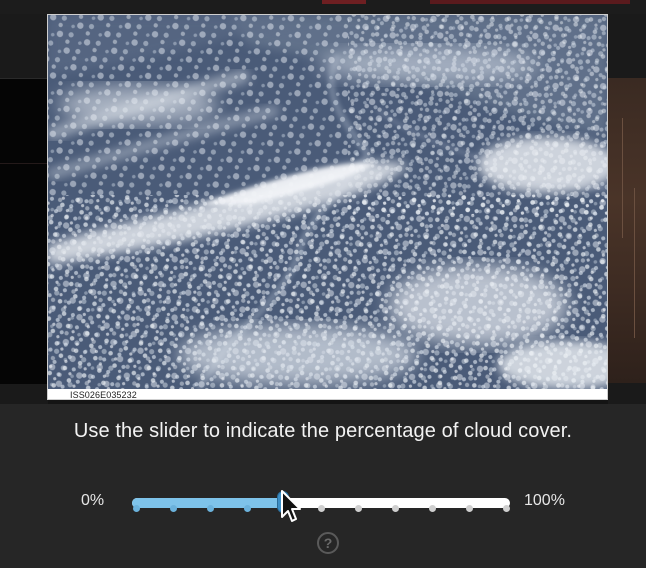 The height and width of the screenshot is (568, 646). I want to click on background-left-band, so click(24, 231).